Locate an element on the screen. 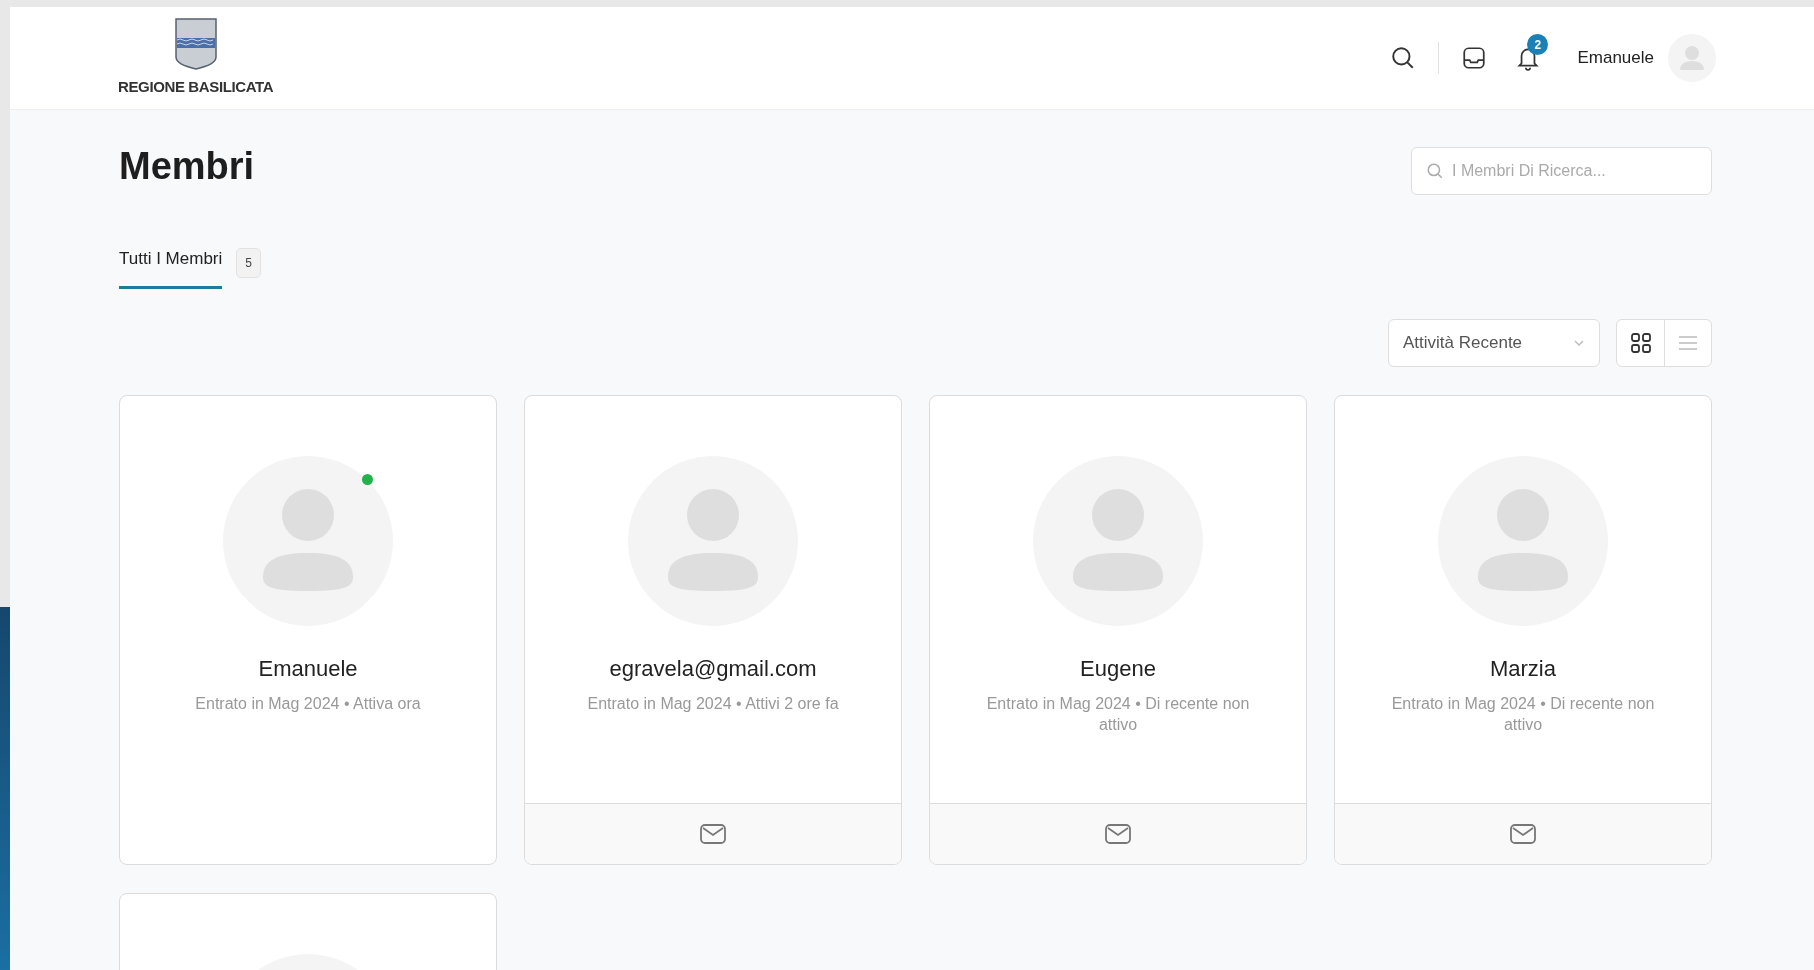  member-name: Eugene is located at coordinates (1118, 668).